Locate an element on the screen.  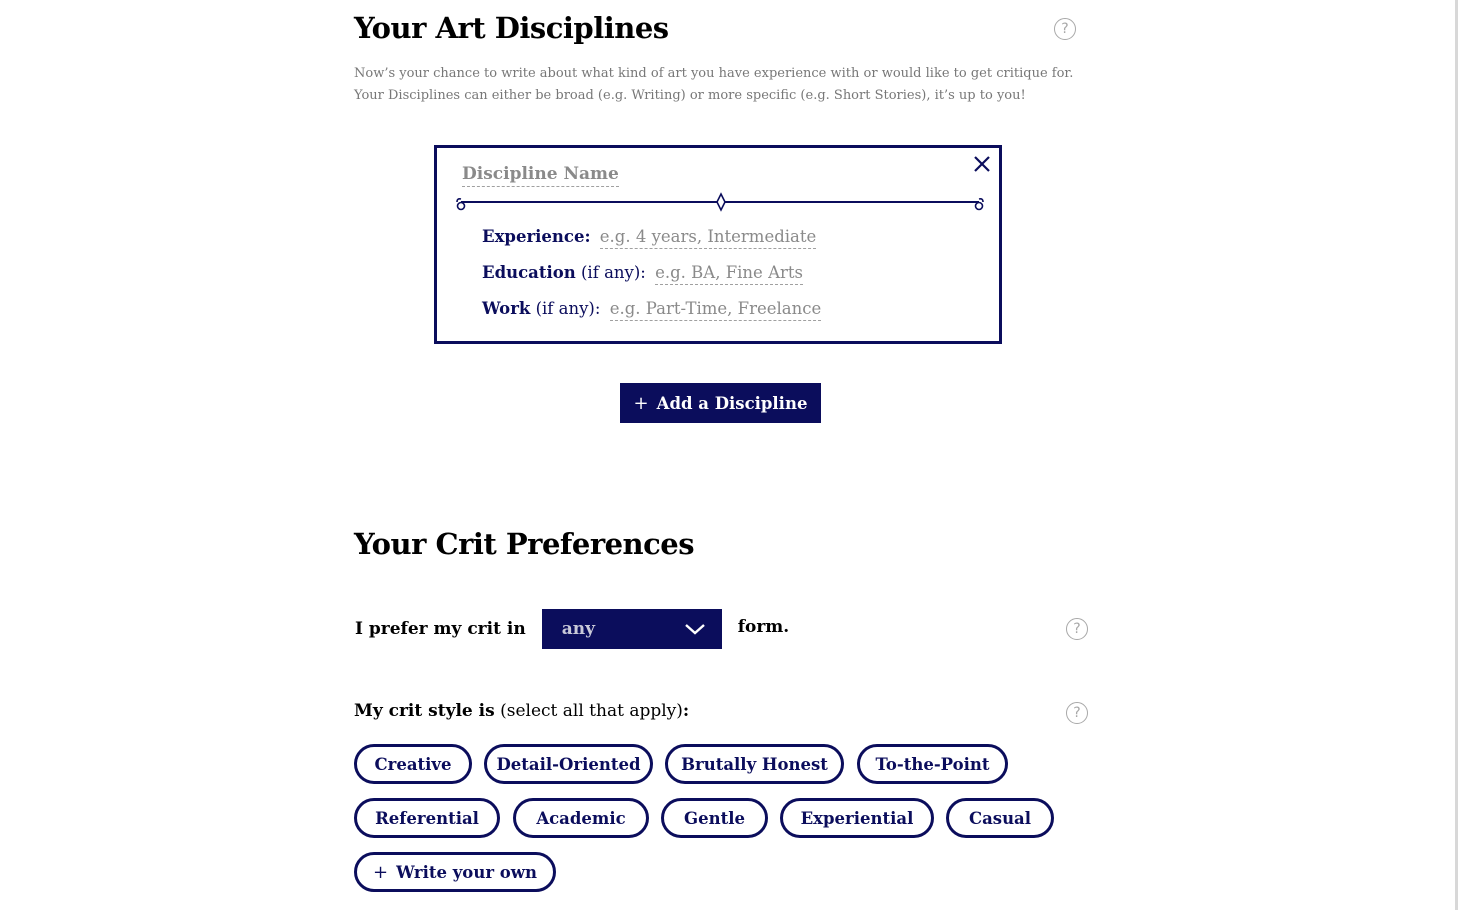
write-your-own-button: + Write your own is located at coordinates (455, 872).